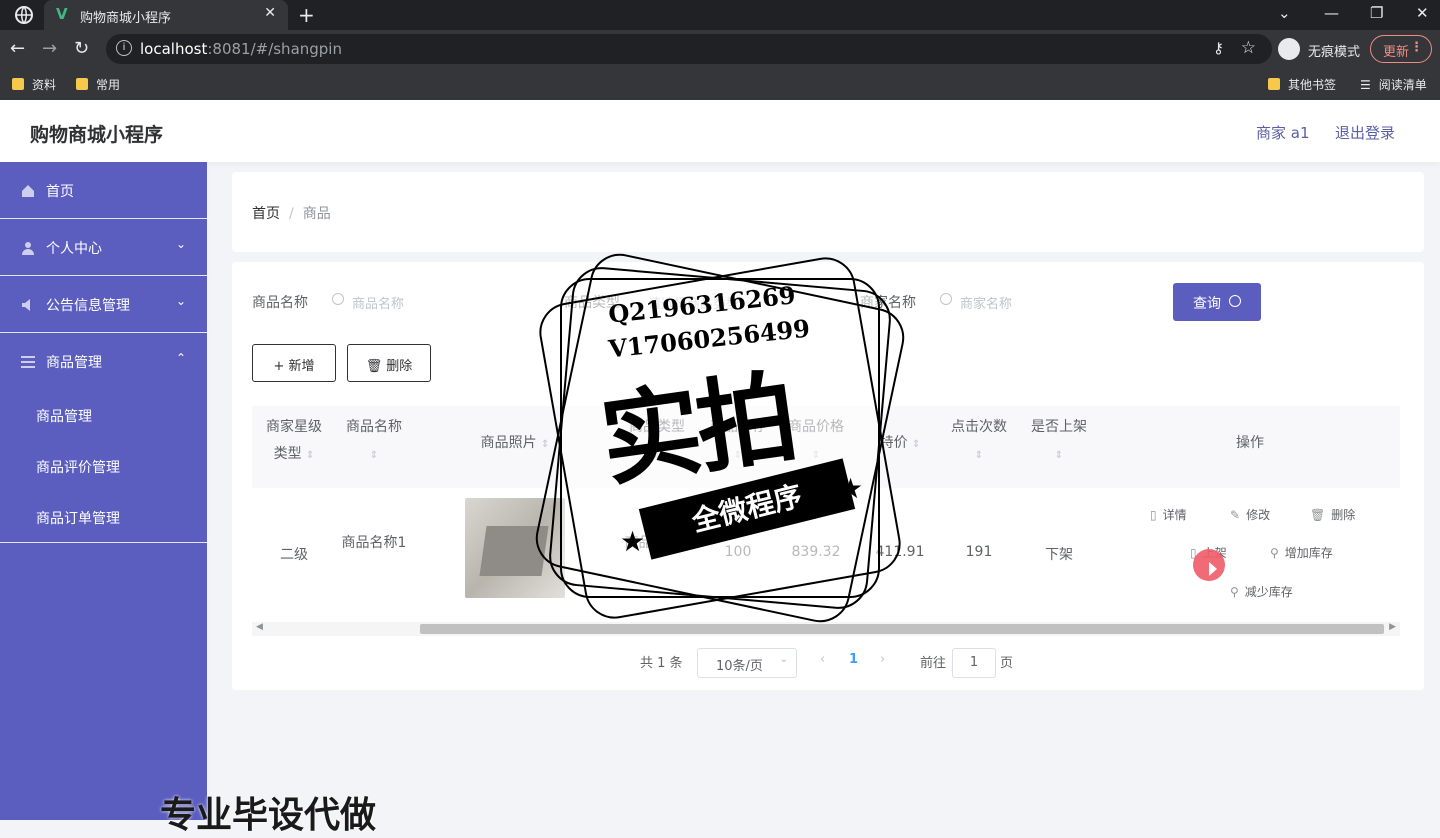 The height and width of the screenshot is (838, 1440). Describe the element at coordinates (374, 366) in the screenshot. I see `trash-icon: 🗑` at that location.